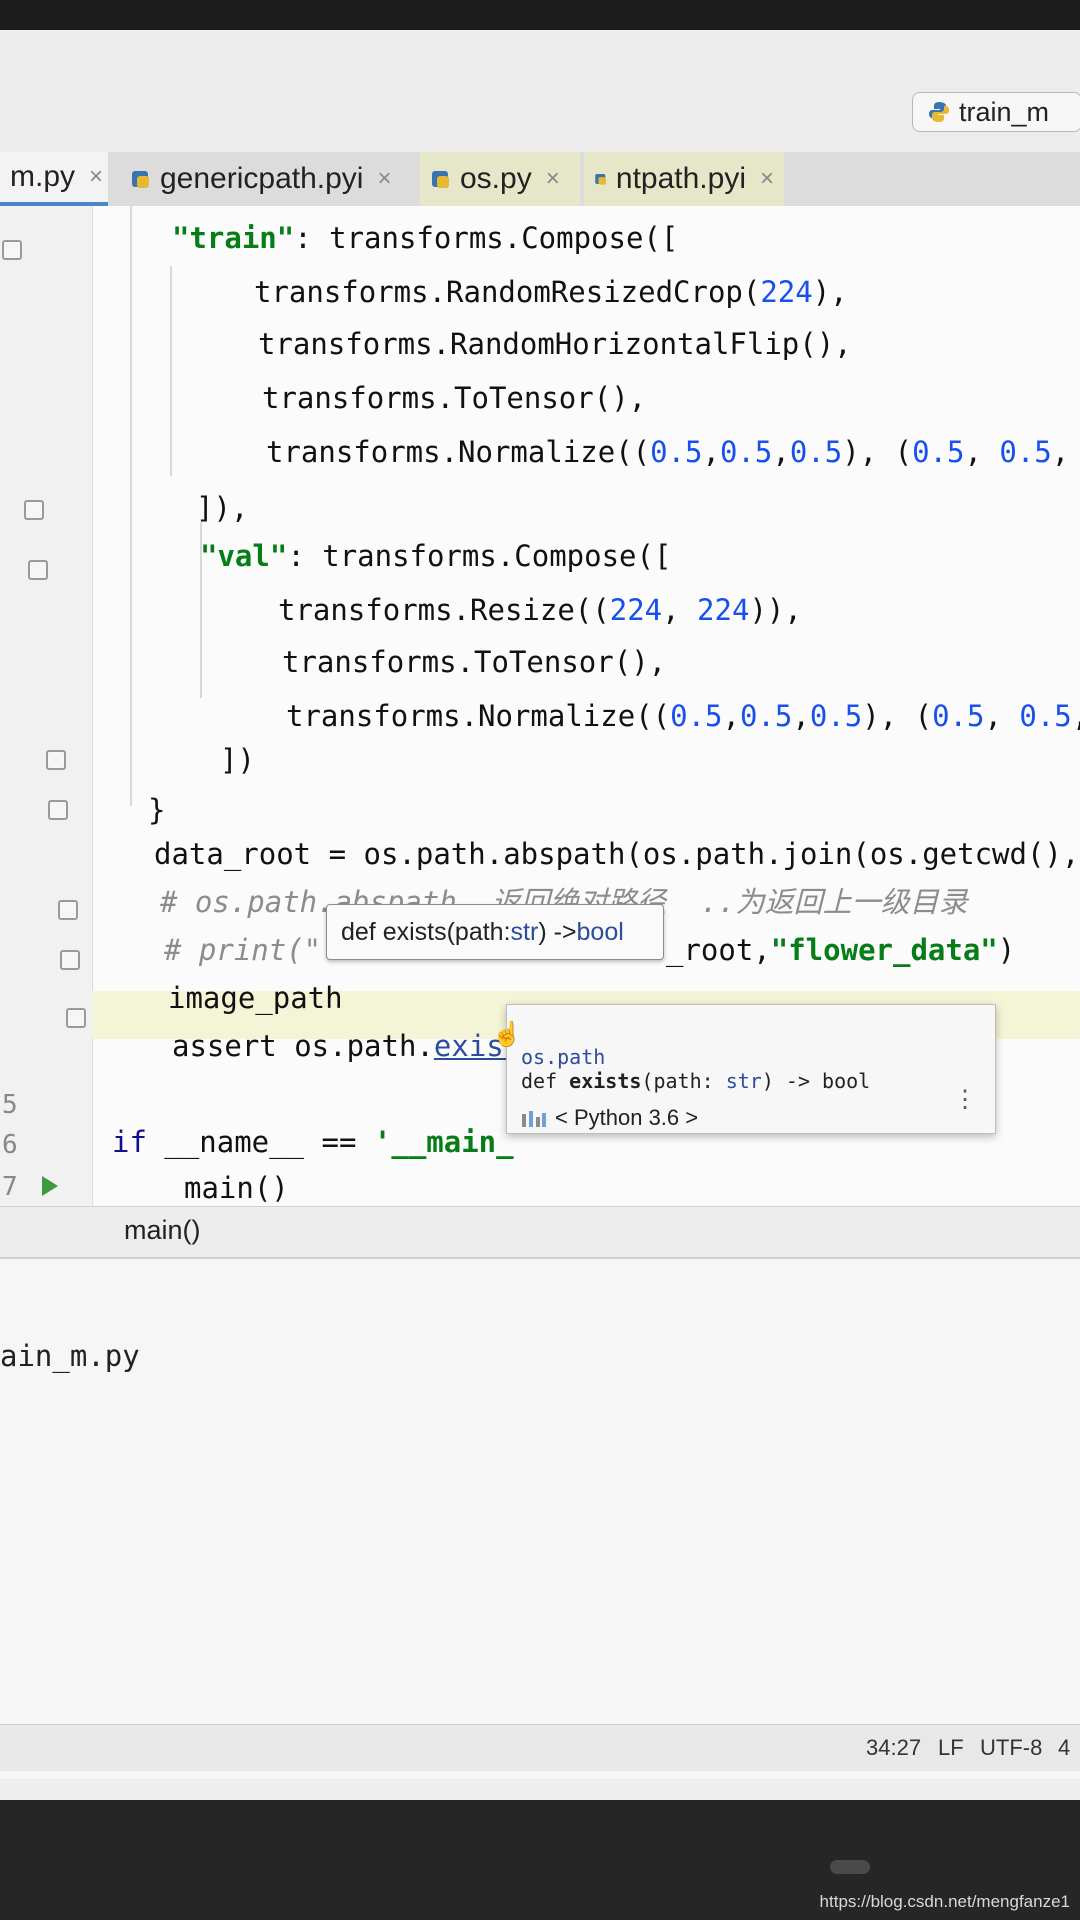  What do you see at coordinates (10, 1187) in the screenshot?
I see `line-number: 7` at bounding box center [10, 1187].